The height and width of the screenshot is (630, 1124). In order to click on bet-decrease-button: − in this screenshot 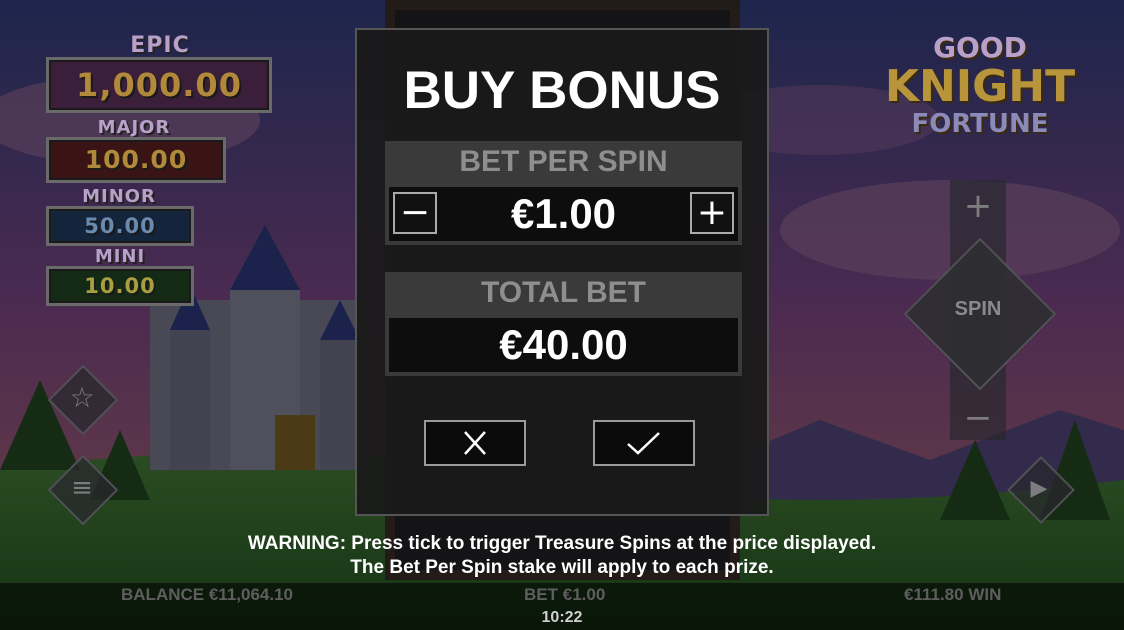, I will do `click(978, 418)`.